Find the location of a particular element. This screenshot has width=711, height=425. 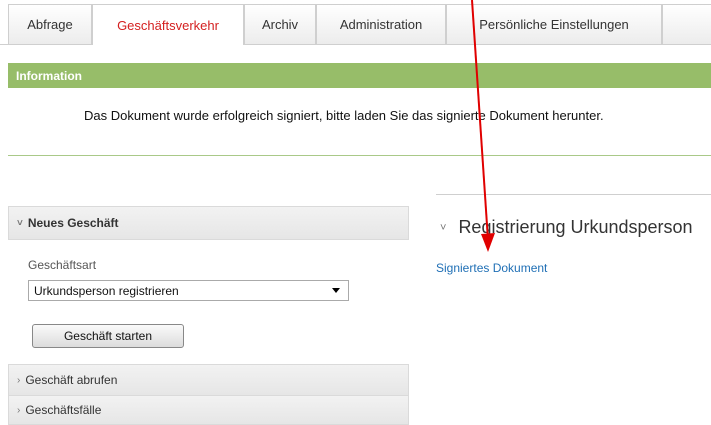

geschaeft-abrufen-label: Geschäft abrufen is located at coordinates (71, 380).